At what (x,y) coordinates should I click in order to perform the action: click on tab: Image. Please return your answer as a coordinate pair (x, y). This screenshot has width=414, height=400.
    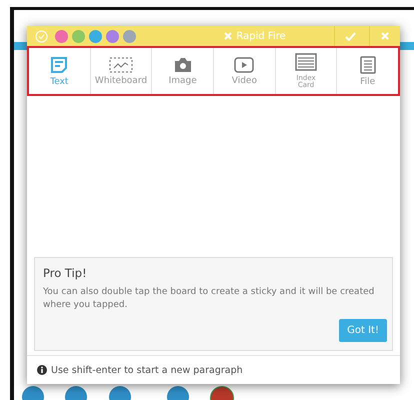
    Looking at the image, I should click on (183, 71).